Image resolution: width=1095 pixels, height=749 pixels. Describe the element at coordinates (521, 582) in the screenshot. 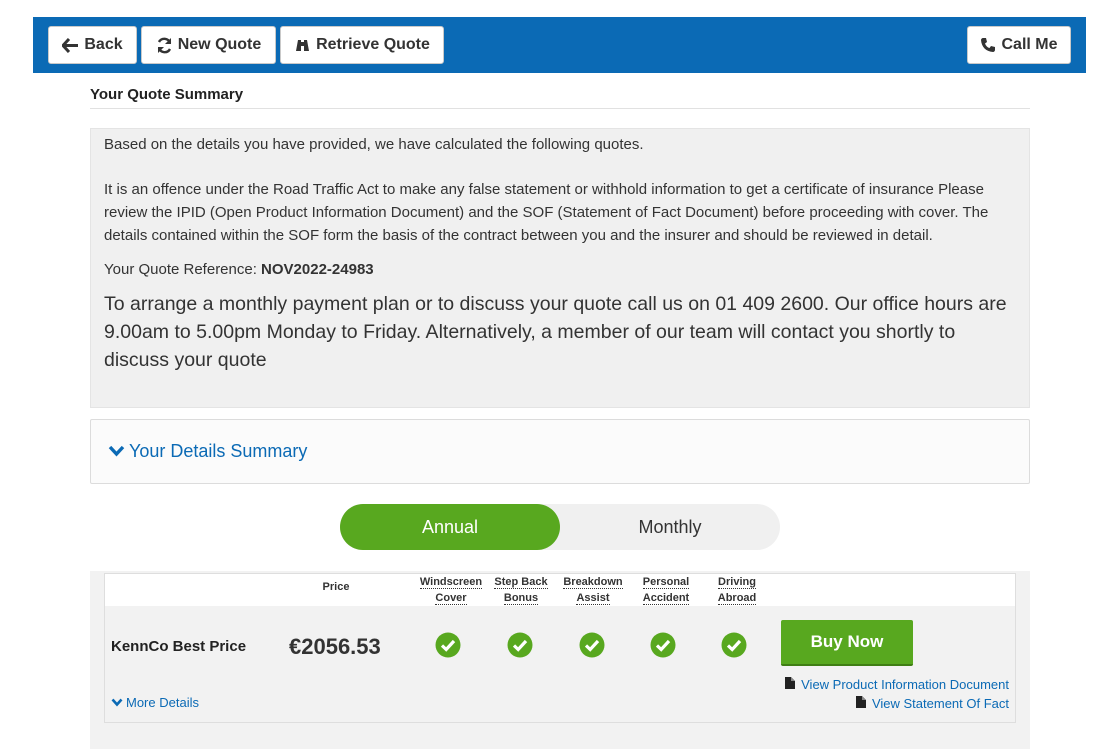

I see `stepback-header-line1: Step Back` at that location.